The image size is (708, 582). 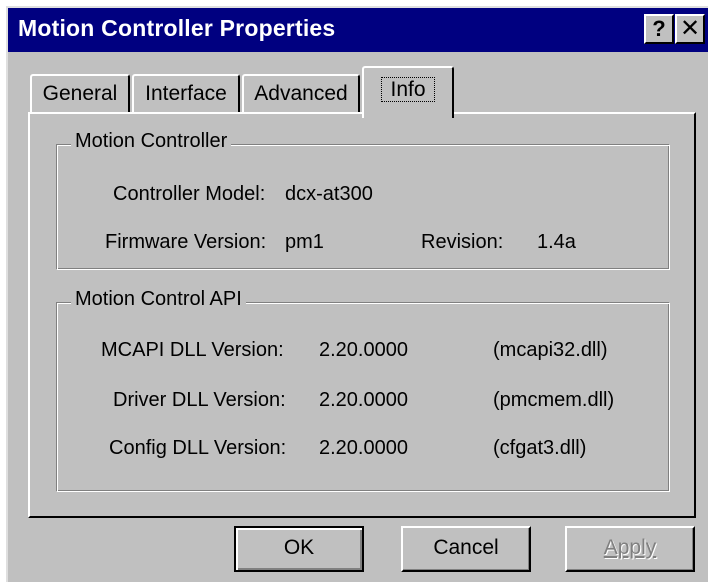 I want to click on title-bar: Motion Controller Properties ? ✕, so click(x=358, y=30).